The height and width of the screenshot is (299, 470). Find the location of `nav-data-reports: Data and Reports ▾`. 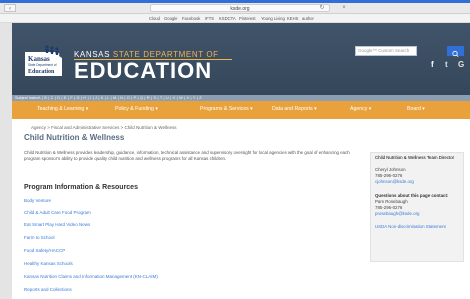

nav-data-reports: Data and Reports ▾ is located at coordinates (294, 109).